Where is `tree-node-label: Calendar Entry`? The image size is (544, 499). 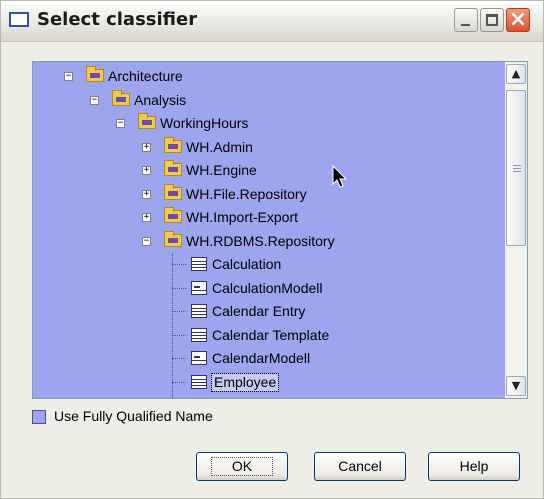 tree-node-label: Calendar Entry is located at coordinates (259, 311).